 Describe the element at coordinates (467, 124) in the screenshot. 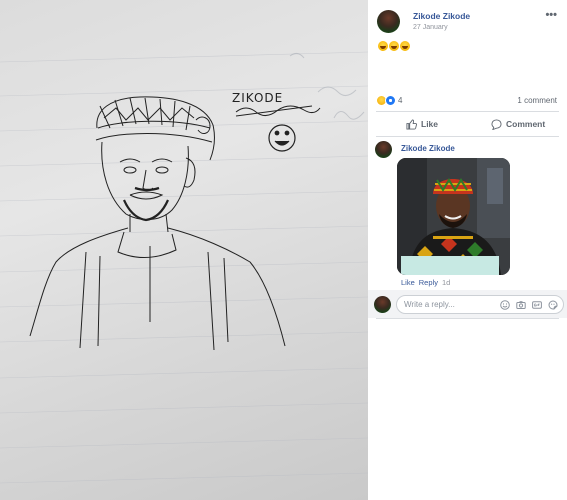

I see `post-actions: Like Comment` at that location.